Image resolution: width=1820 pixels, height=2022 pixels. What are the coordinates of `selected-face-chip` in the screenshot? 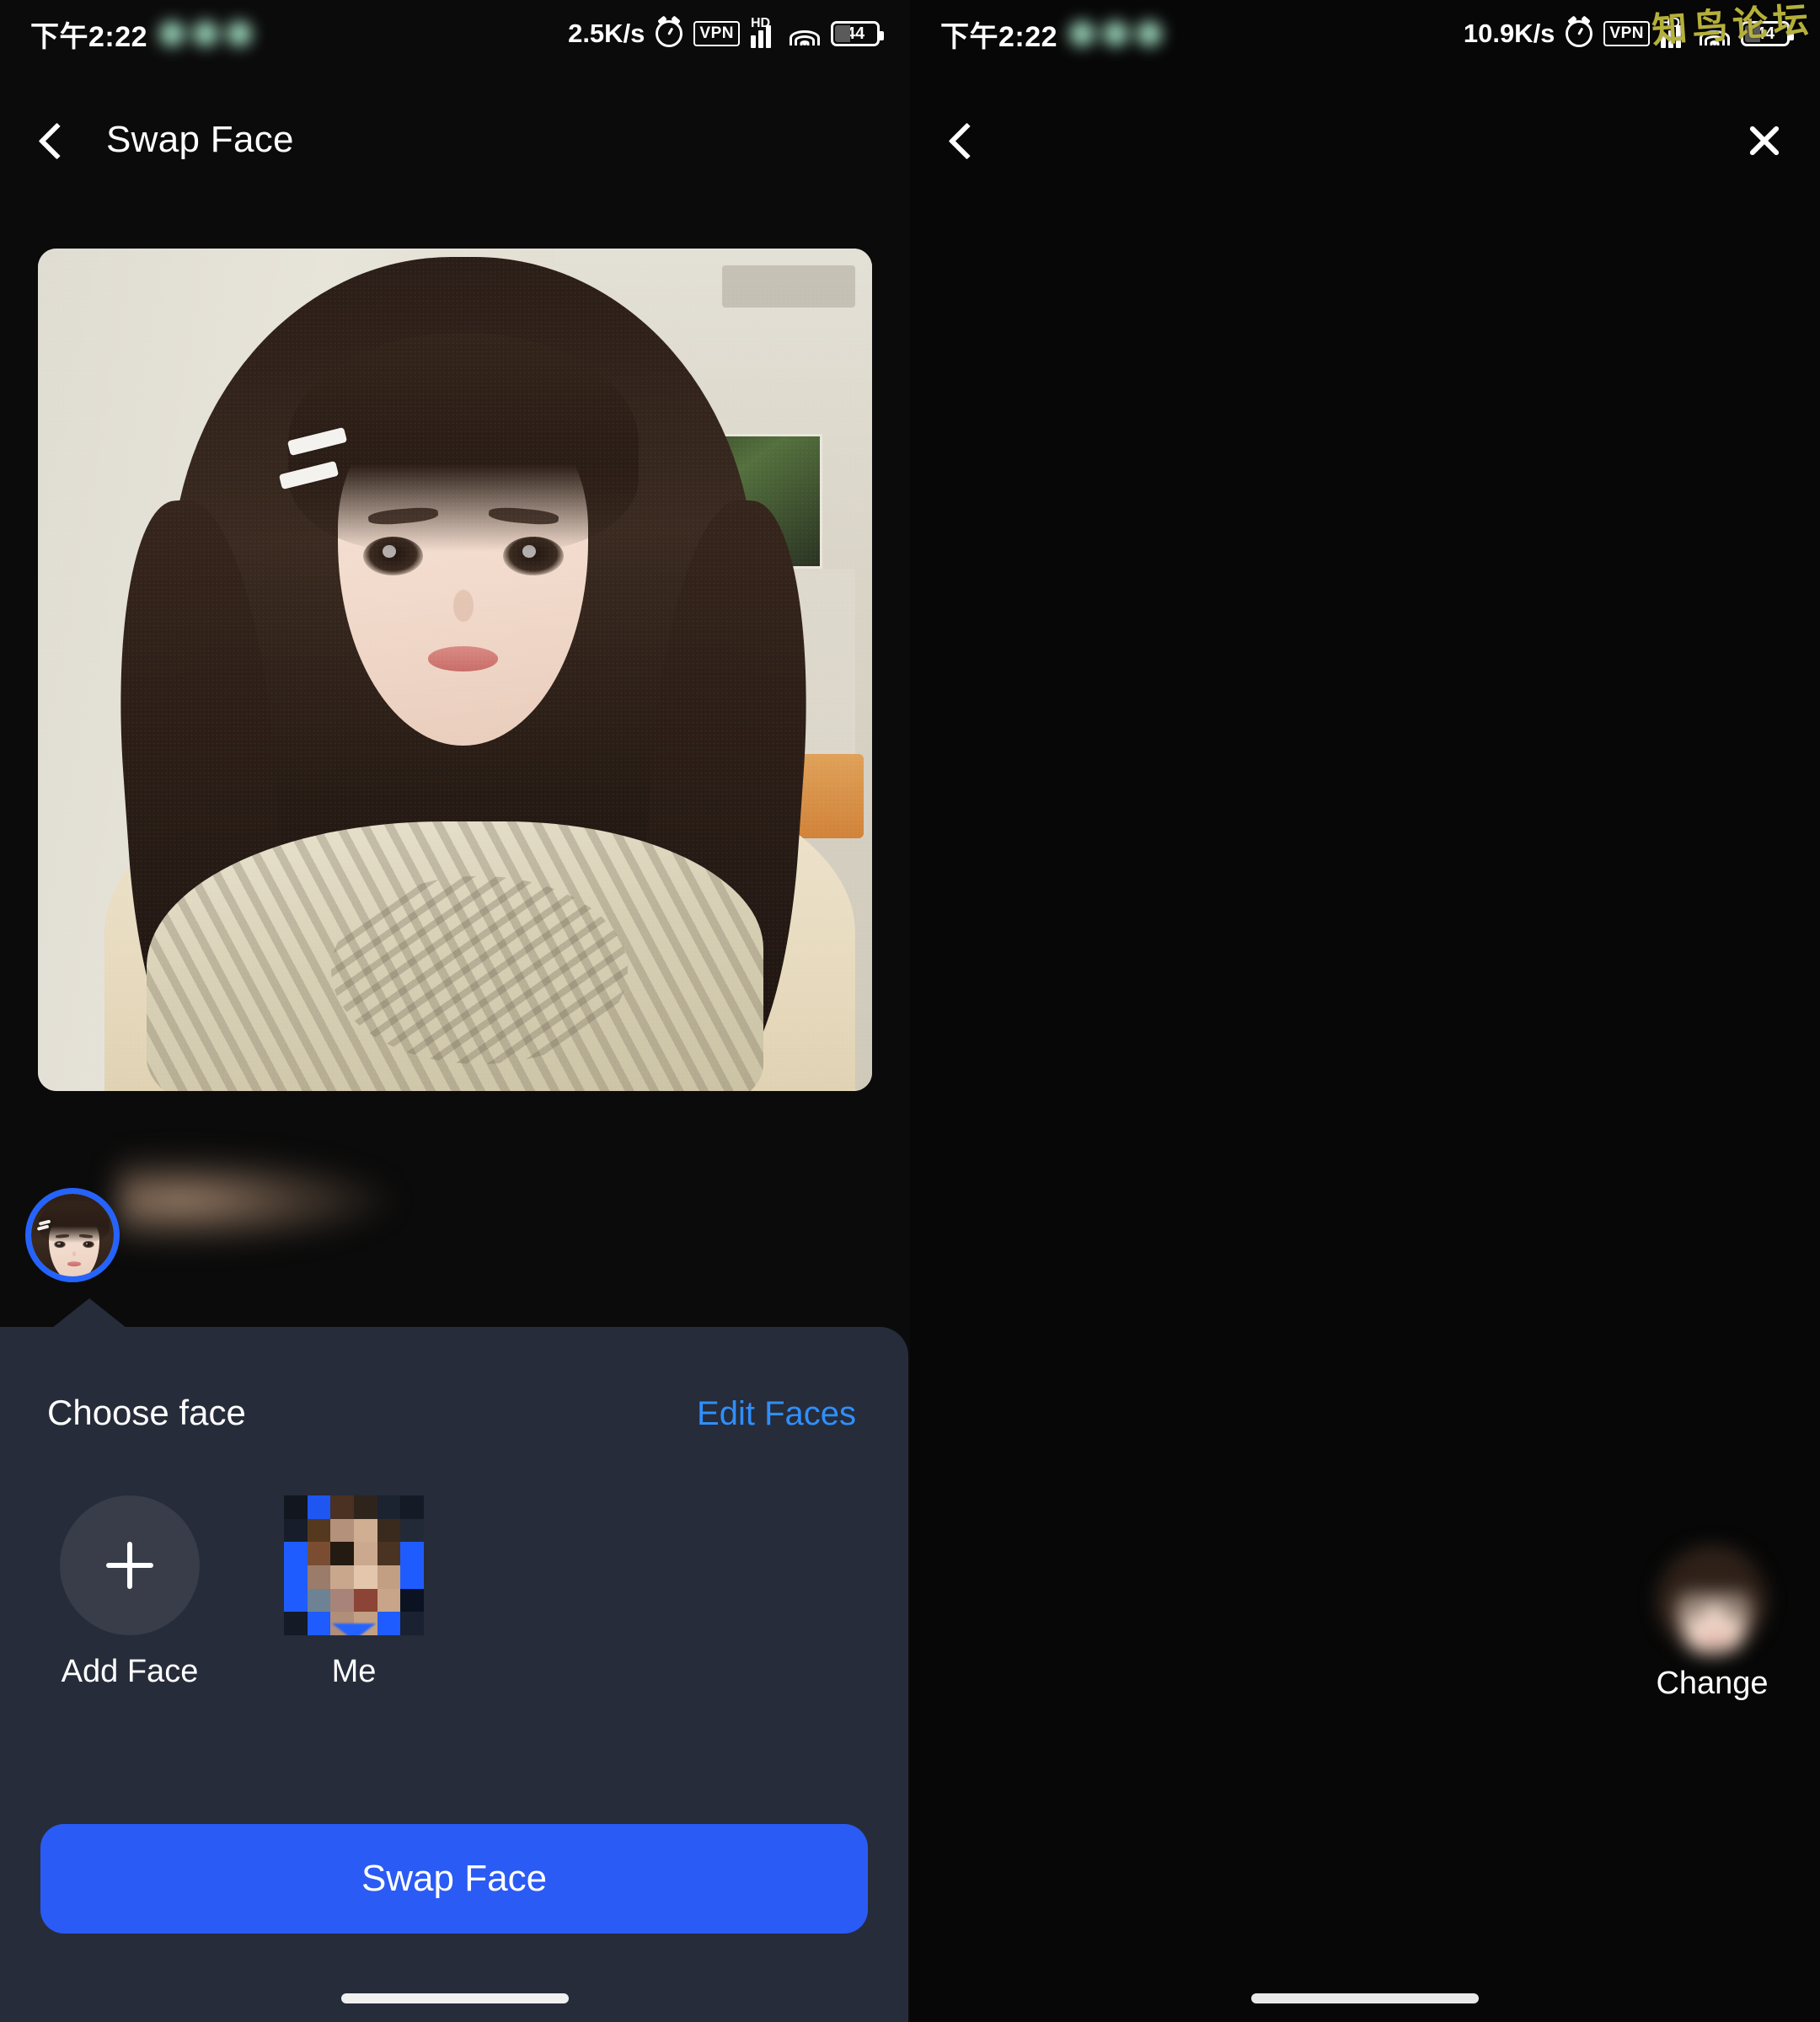 It's located at (72, 1235).